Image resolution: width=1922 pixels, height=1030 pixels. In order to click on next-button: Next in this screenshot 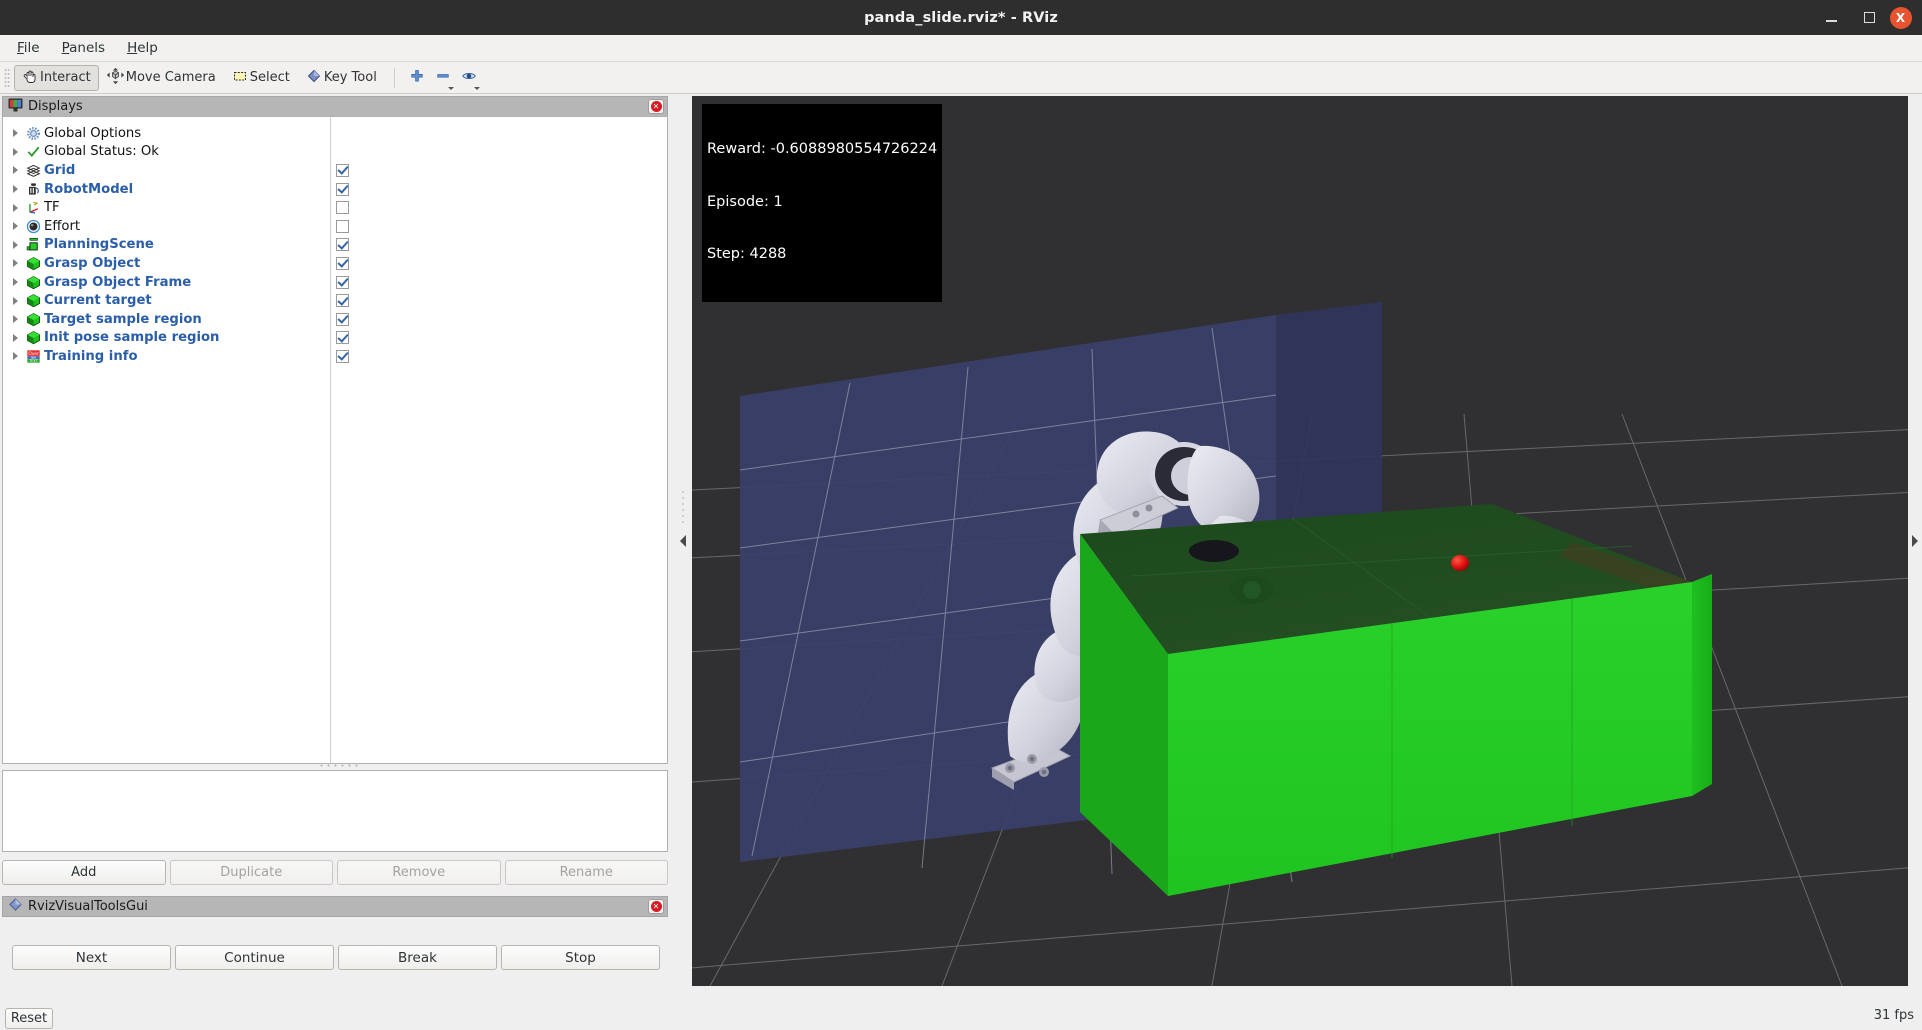, I will do `click(91, 957)`.